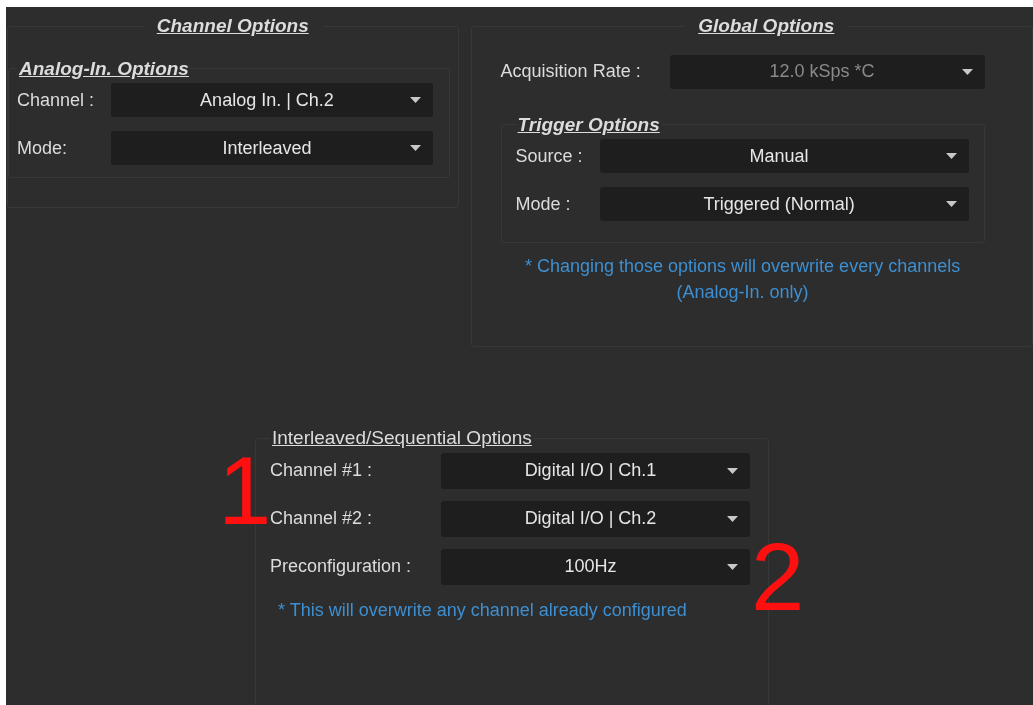 The image size is (1033, 705). What do you see at coordinates (742, 279) in the screenshot?
I see `note-text: * Changing those options will overwrite every channels (Analog-In. only)` at bounding box center [742, 279].